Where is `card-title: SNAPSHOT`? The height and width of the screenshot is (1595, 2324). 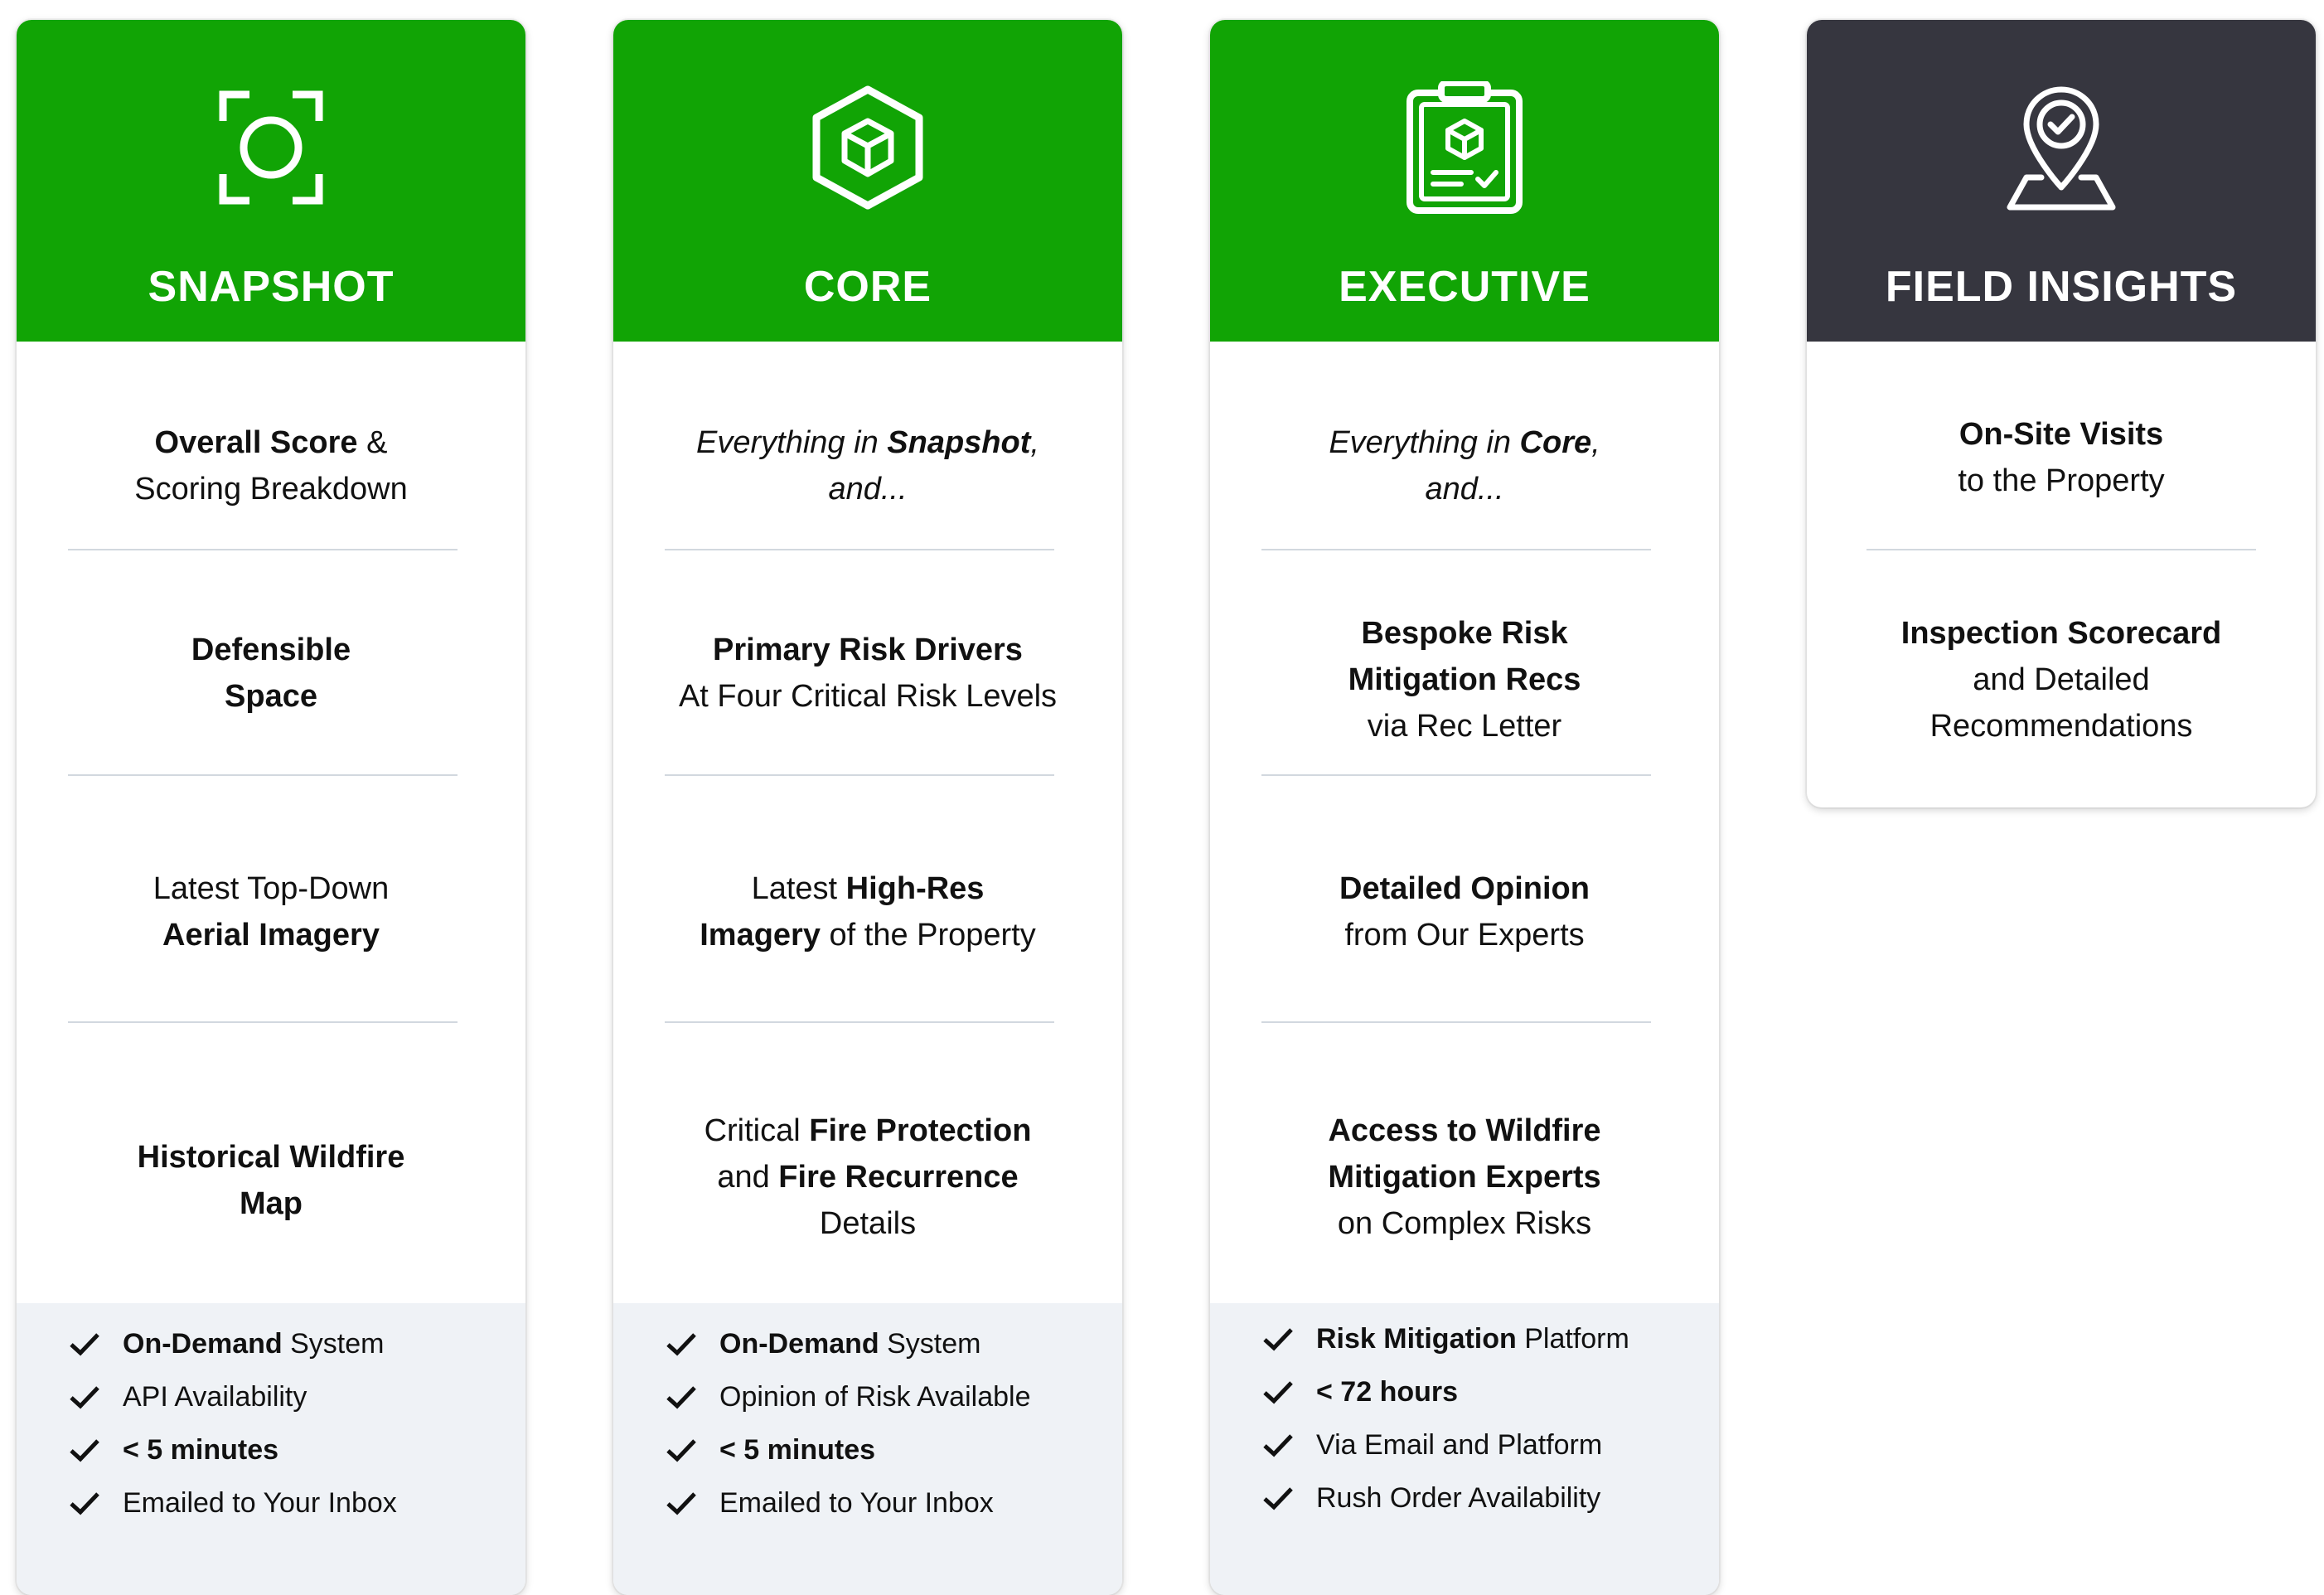
card-title: SNAPSHOT is located at coordinates (271, 287).